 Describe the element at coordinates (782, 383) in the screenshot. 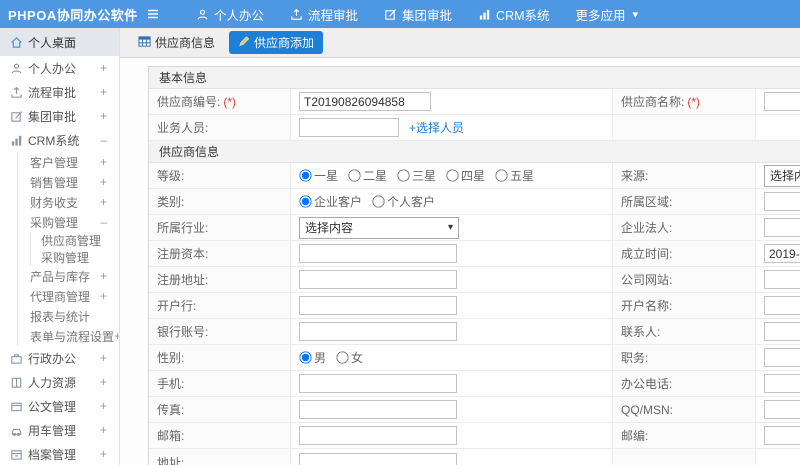

I see `office-phone-input` at that location.